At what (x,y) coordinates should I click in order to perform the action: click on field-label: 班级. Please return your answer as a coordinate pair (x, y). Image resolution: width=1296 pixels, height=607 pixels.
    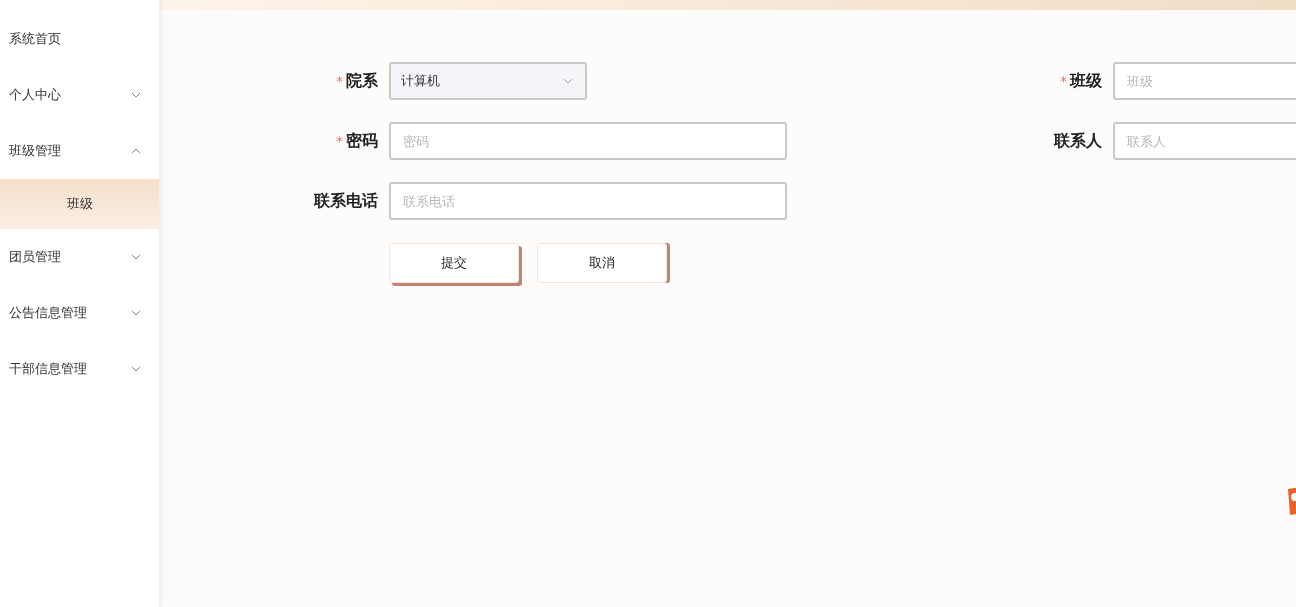
    Looking at the image, I should click on (1086, 81).